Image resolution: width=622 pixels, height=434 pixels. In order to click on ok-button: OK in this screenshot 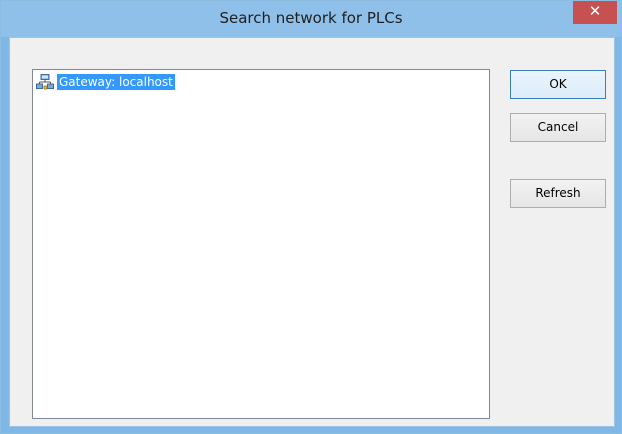, I will do `click(558, 84)`.